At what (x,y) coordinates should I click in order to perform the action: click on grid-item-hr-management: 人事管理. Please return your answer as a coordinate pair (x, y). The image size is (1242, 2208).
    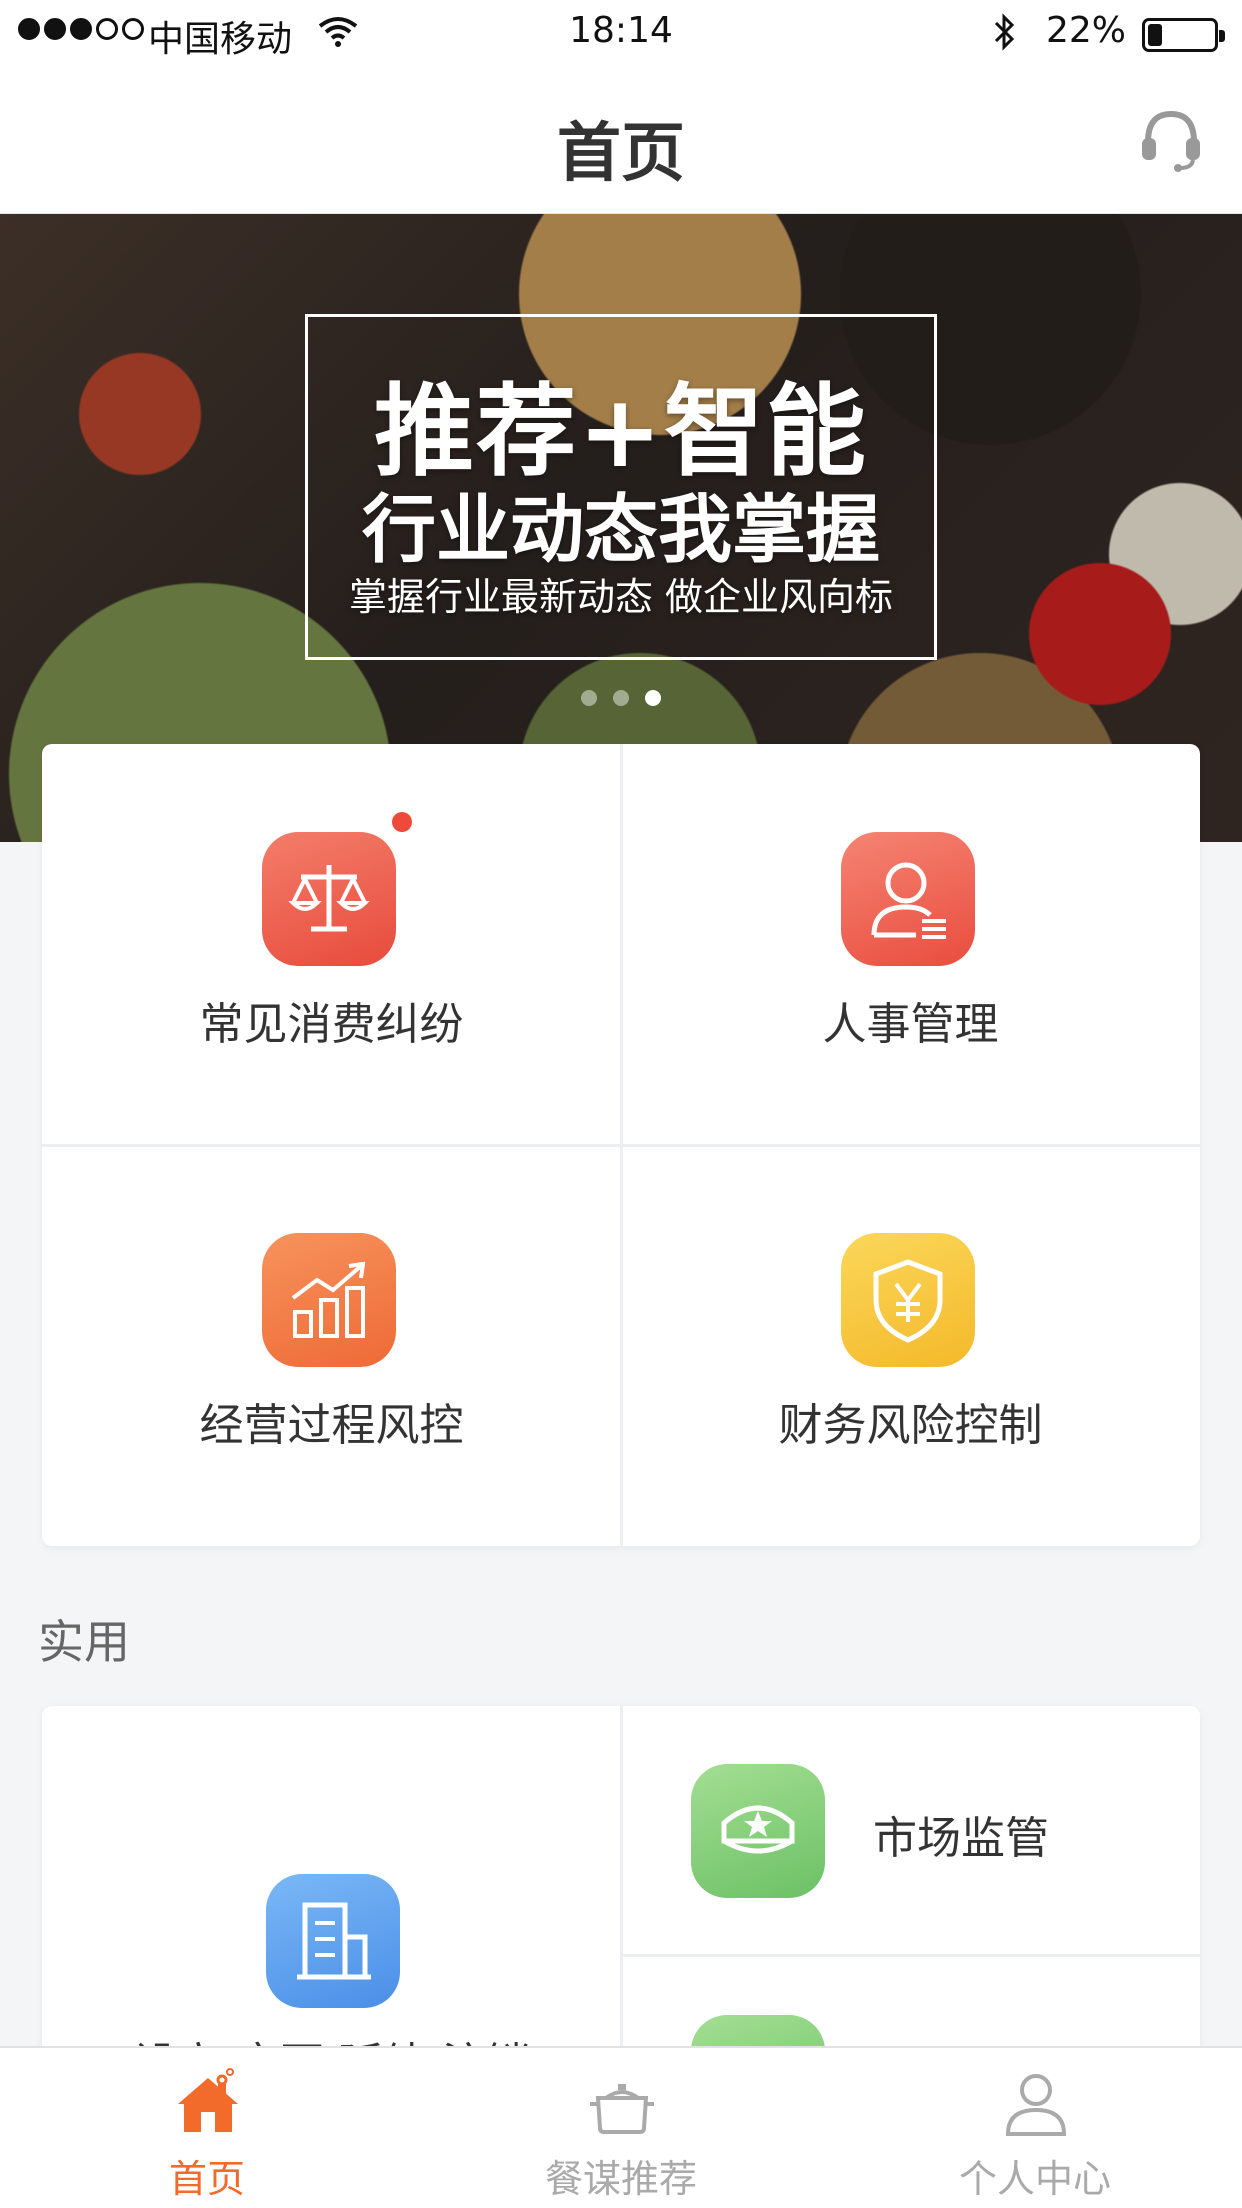
    Looking at the image, I should click on (910, 944).